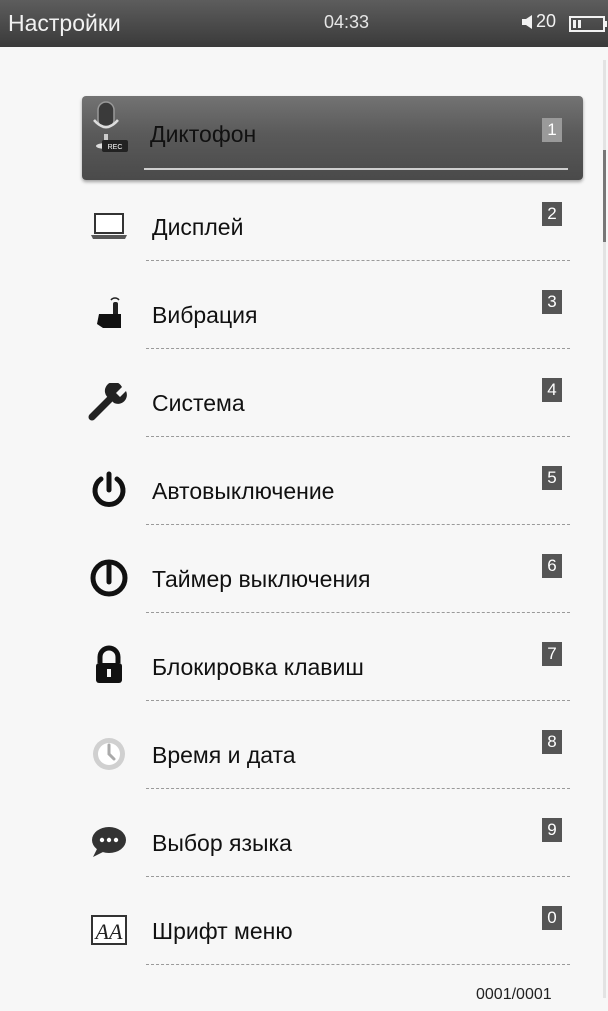  Describe the element at coordinates (552, 214) in the screenshot. I see `menu-item-number: 2` at that location.